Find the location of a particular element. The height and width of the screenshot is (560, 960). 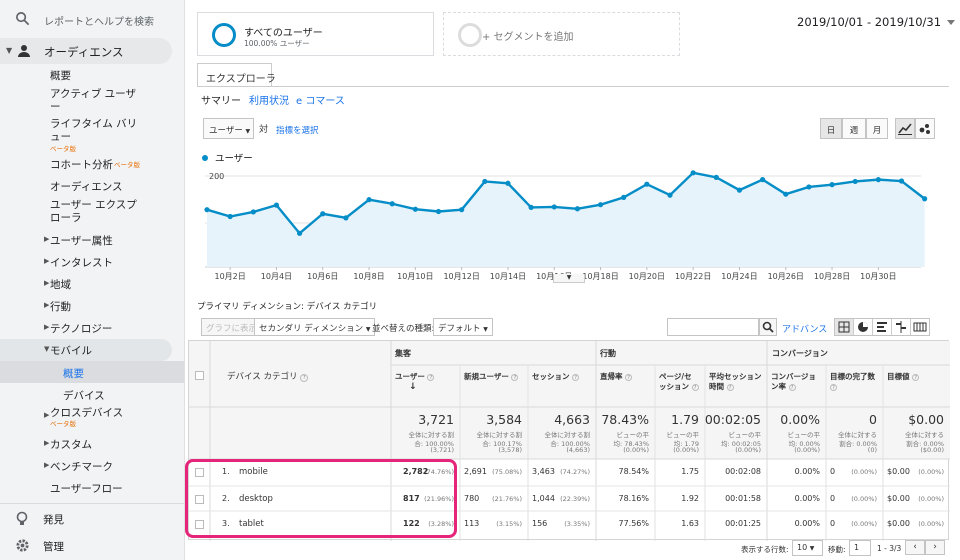

sidebar-item-geo: ▶ 地域 is located at coordinates (113, 284).